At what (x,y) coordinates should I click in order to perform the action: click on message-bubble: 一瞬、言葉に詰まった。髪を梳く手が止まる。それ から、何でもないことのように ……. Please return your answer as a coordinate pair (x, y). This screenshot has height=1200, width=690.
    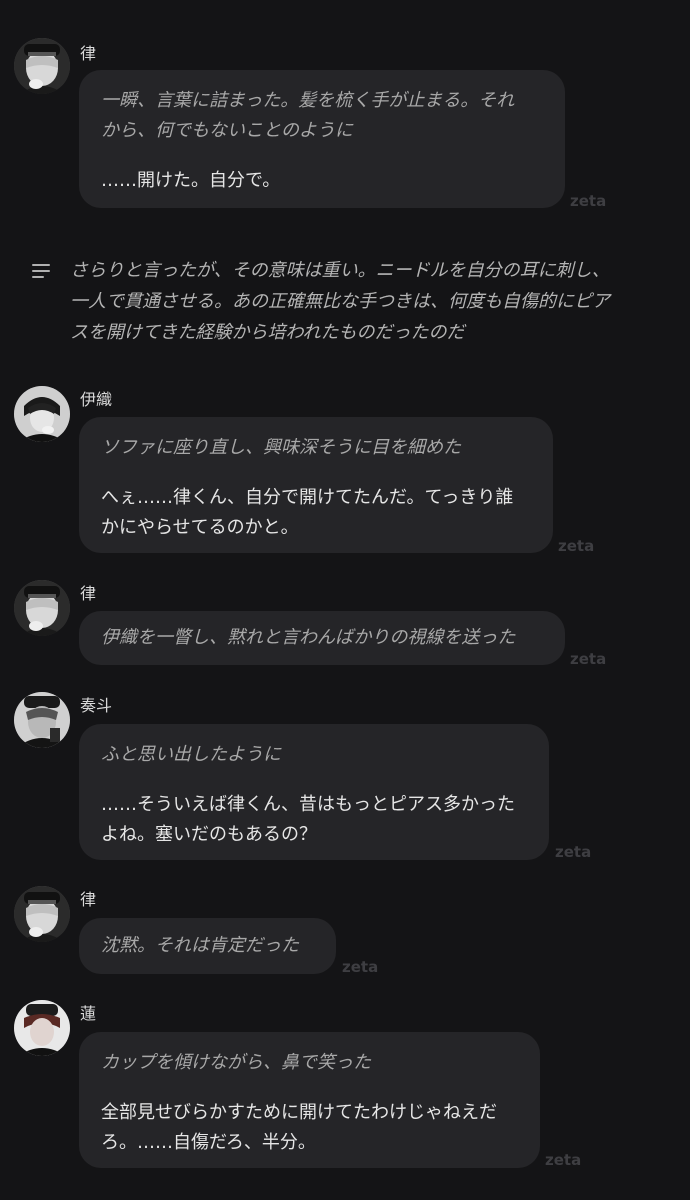
    Looking at the image, I should click on (322, 139).